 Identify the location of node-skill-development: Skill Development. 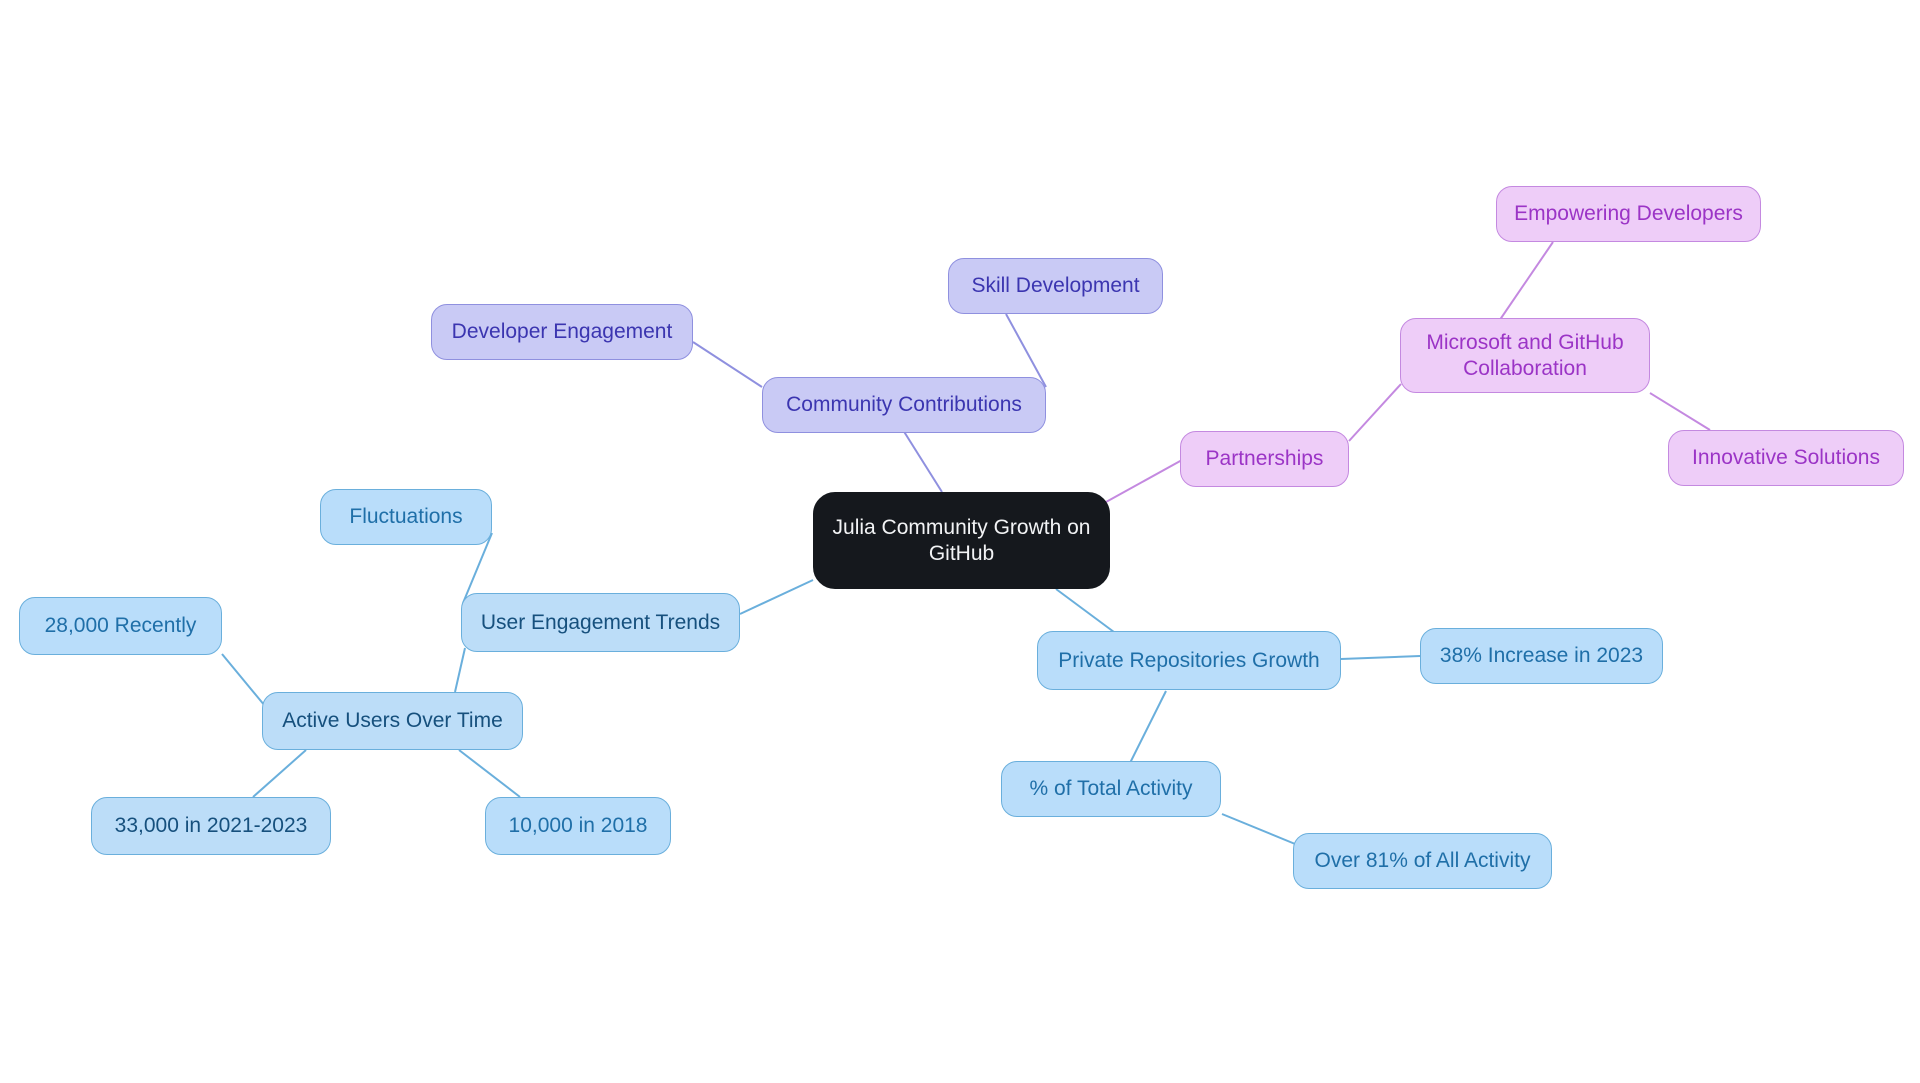
(1055, 286).